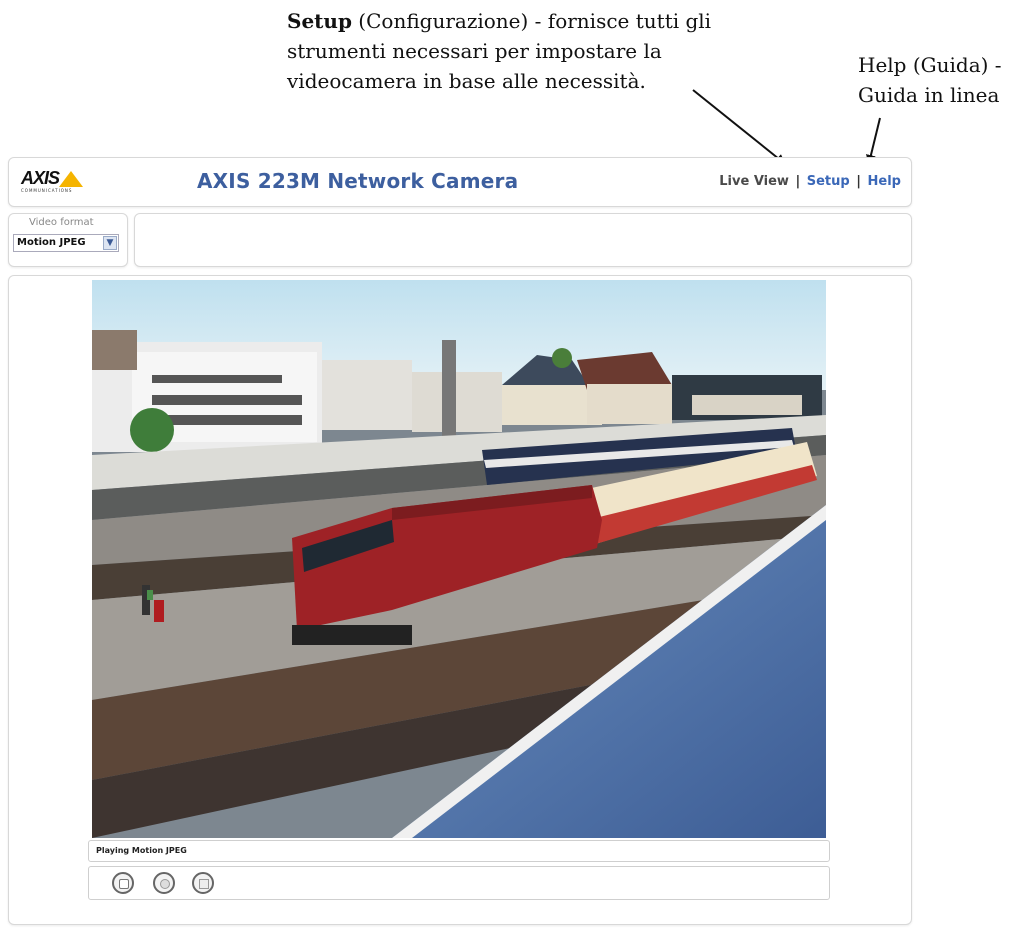 This screenshot has width=1035, height=928. What do you see at coordinates (739, 127) in the screenshot?
I see `setup-arrow` at bounding box center [739, 127].